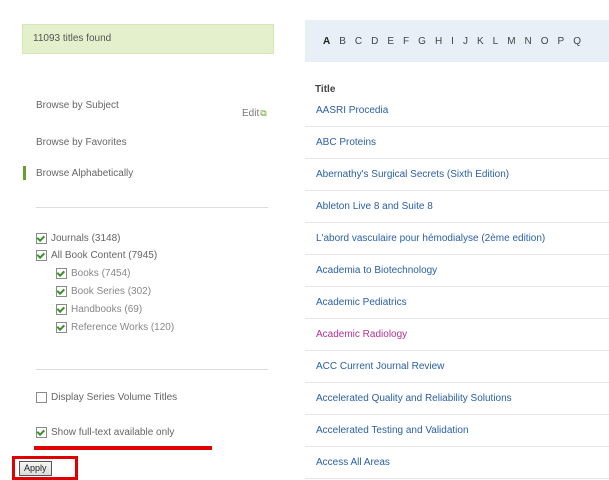 This screenshot has height=480, width=609. What do you see at coordinates (577, 41) in the screenshot?
I see `letter-q-link: Q` at bounding box center [577, 41].